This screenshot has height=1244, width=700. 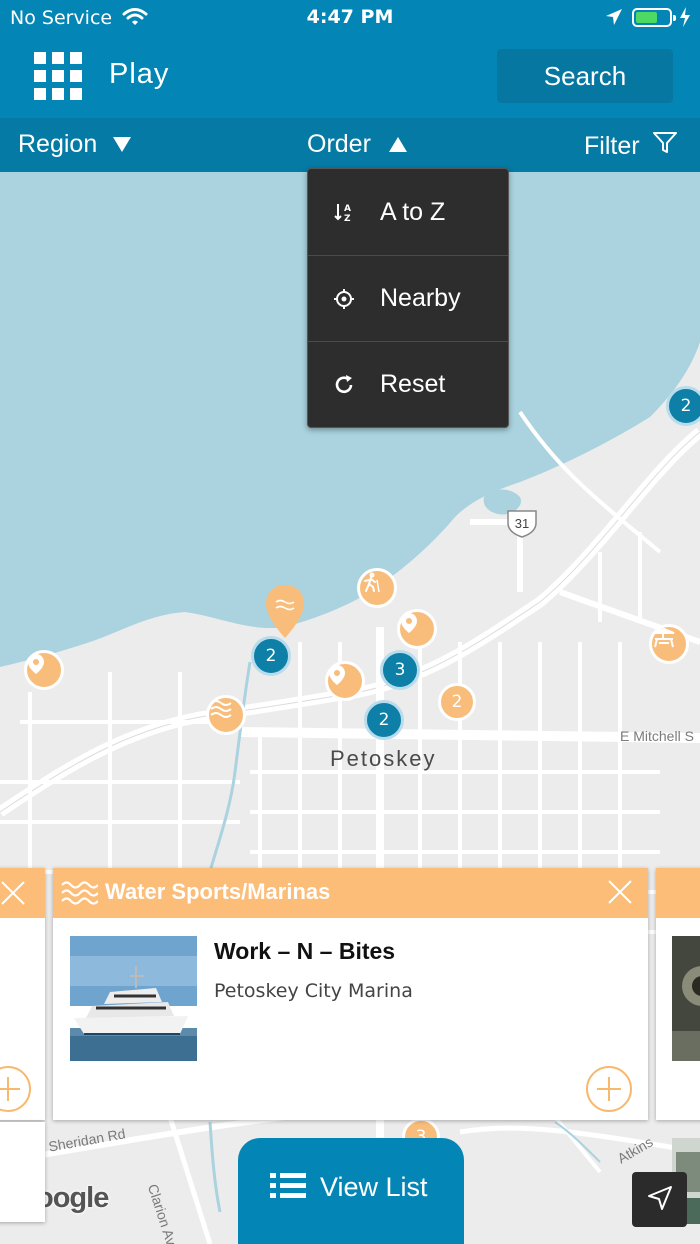 I want to click on filter-button: Filter, so click(x=631, y=146).